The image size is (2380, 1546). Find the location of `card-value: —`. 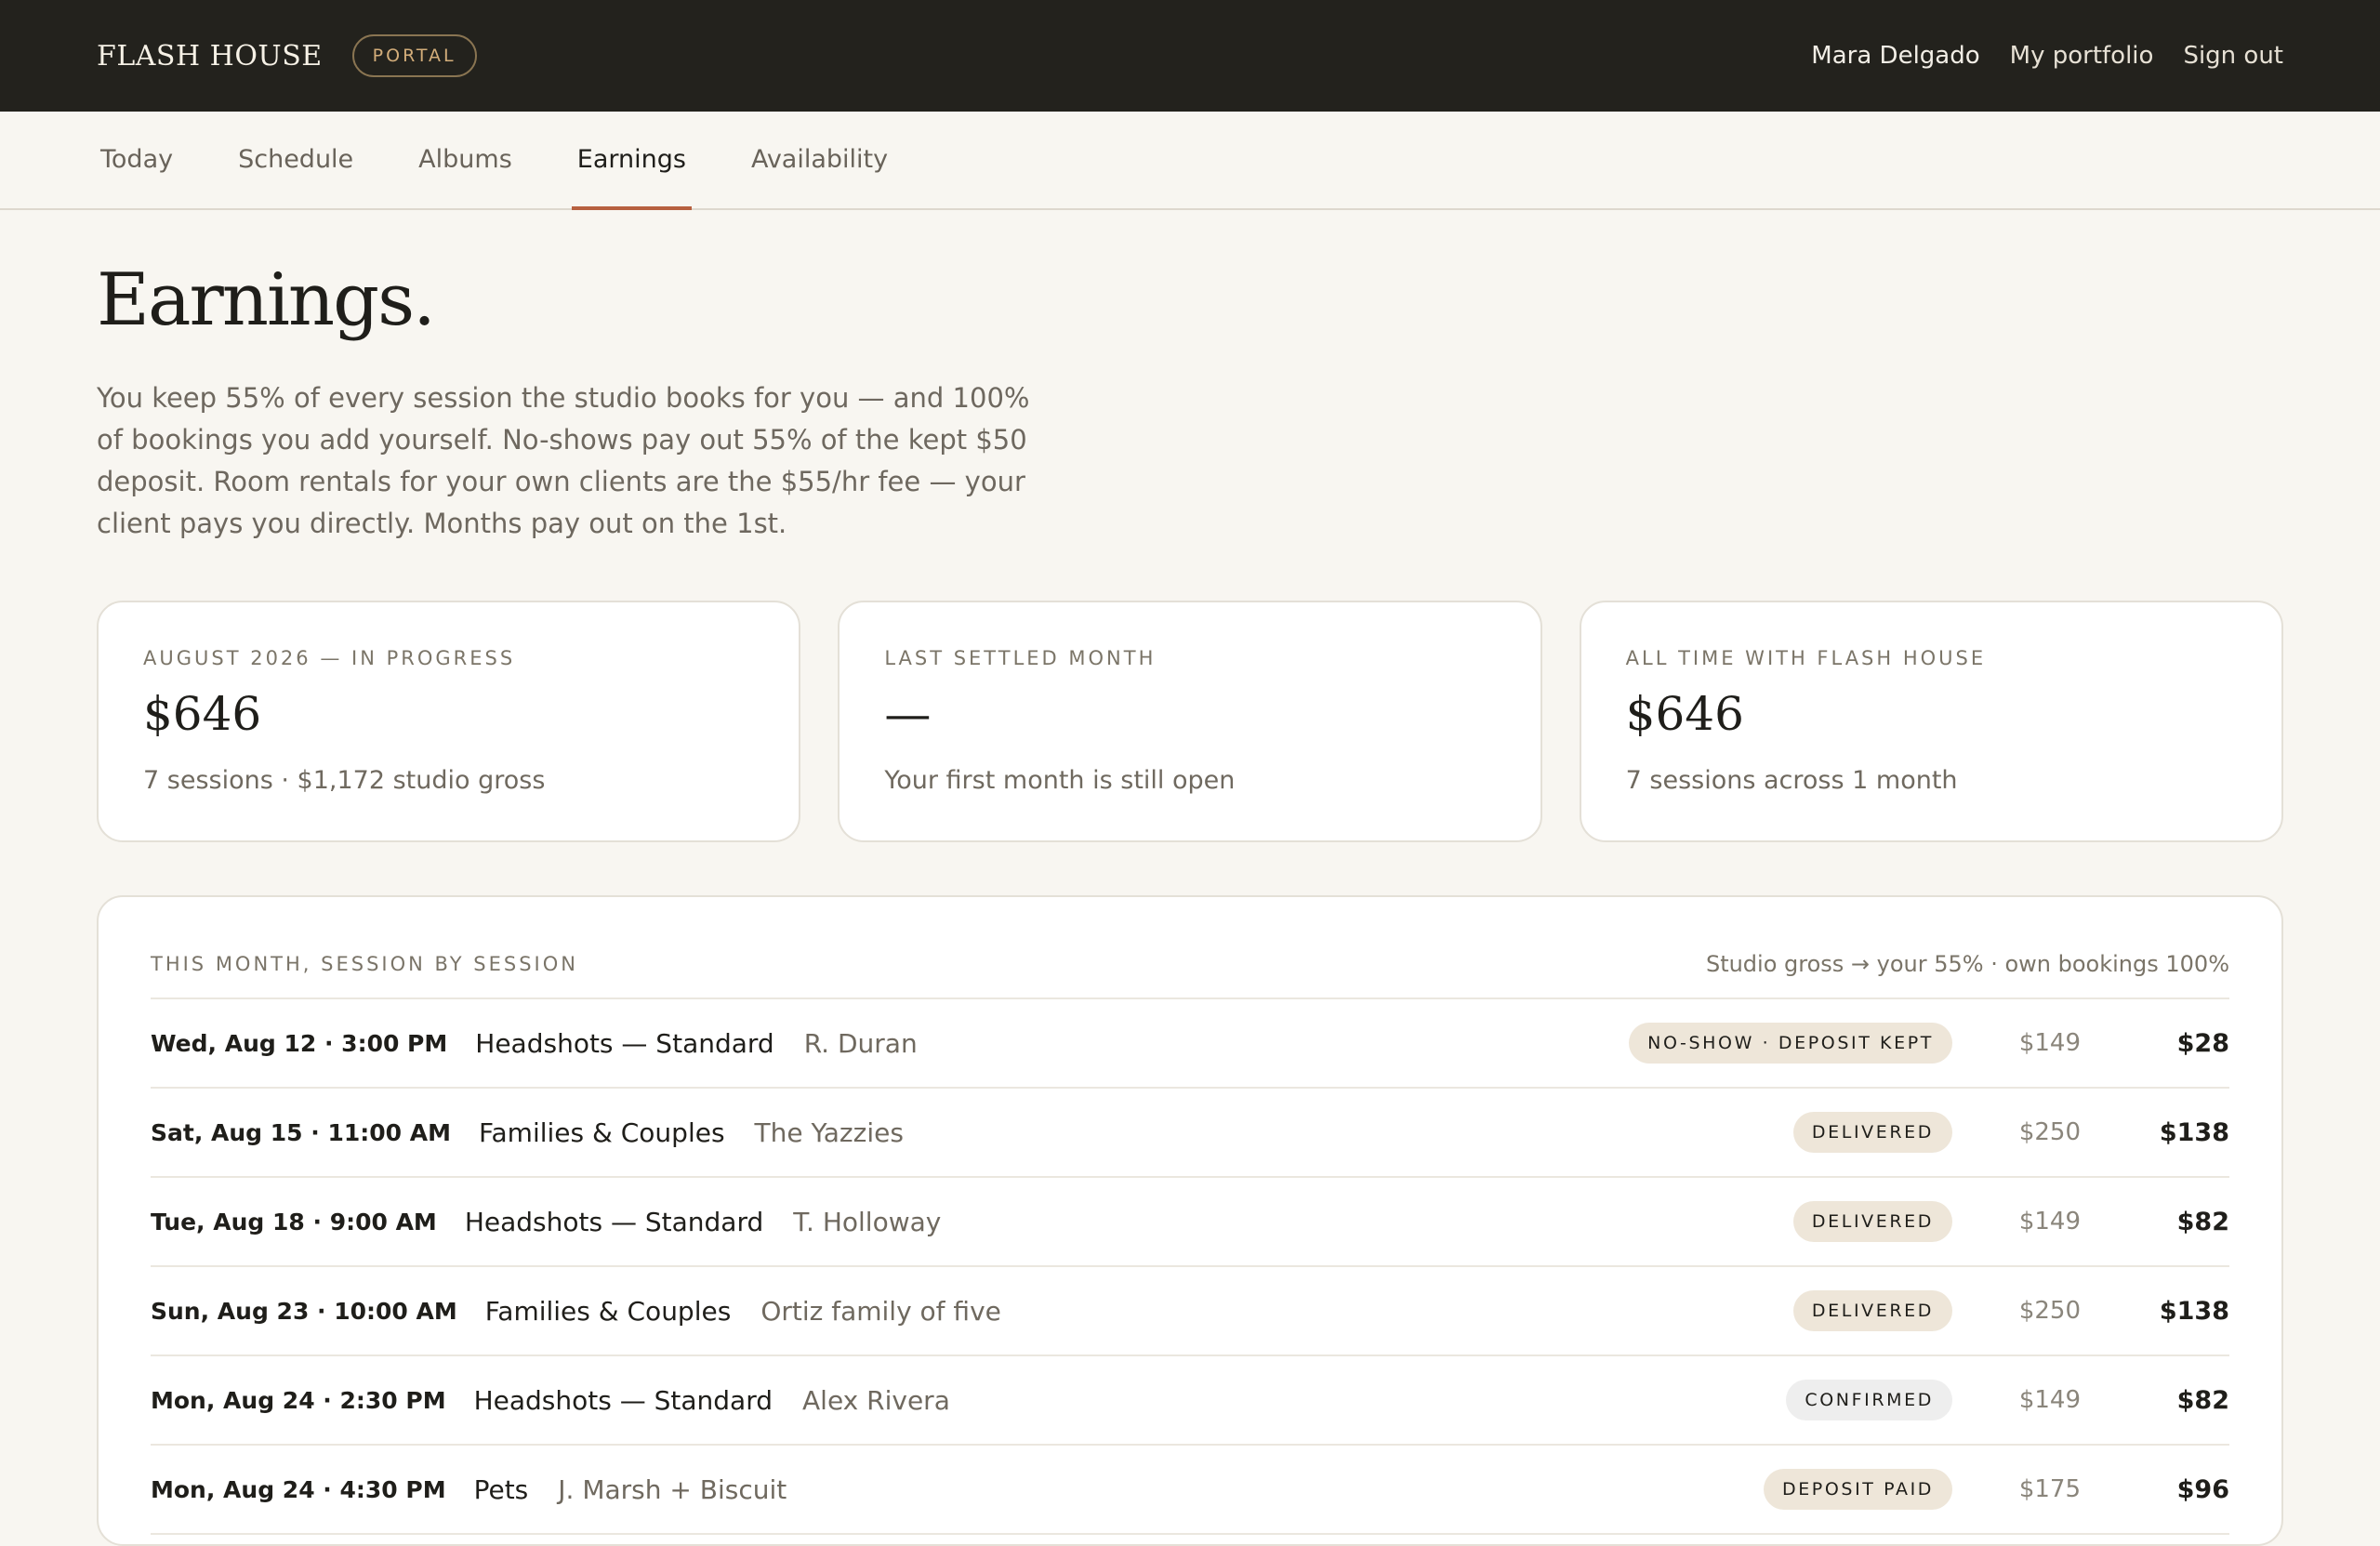

card-value: — is located at coordinates (908, 714).